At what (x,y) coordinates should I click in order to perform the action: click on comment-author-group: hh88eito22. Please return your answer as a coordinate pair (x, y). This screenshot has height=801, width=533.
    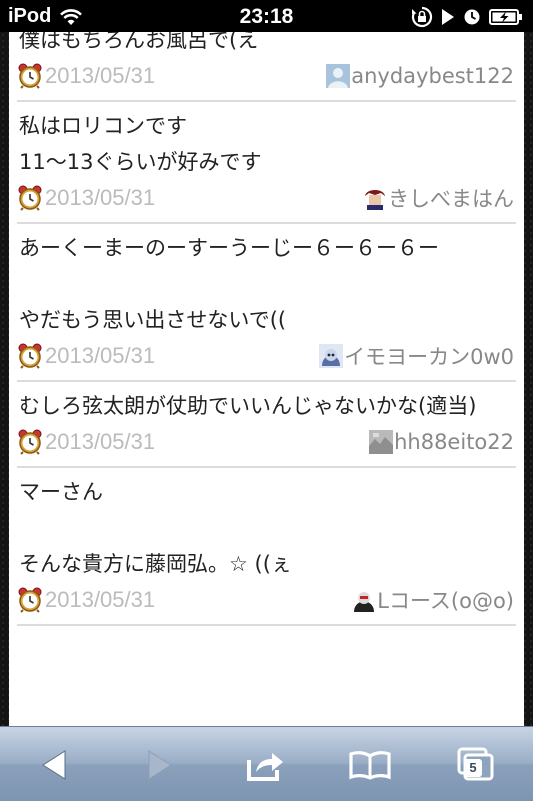
    Looking at the image, I should click on (441, 442).